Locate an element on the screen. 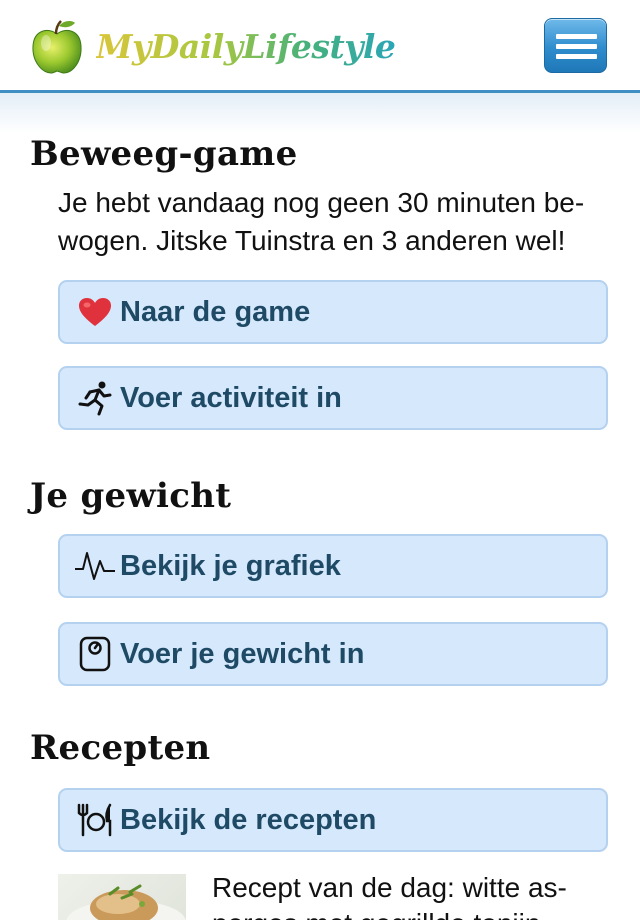  header-shadow is located at coordinates (320, 113).